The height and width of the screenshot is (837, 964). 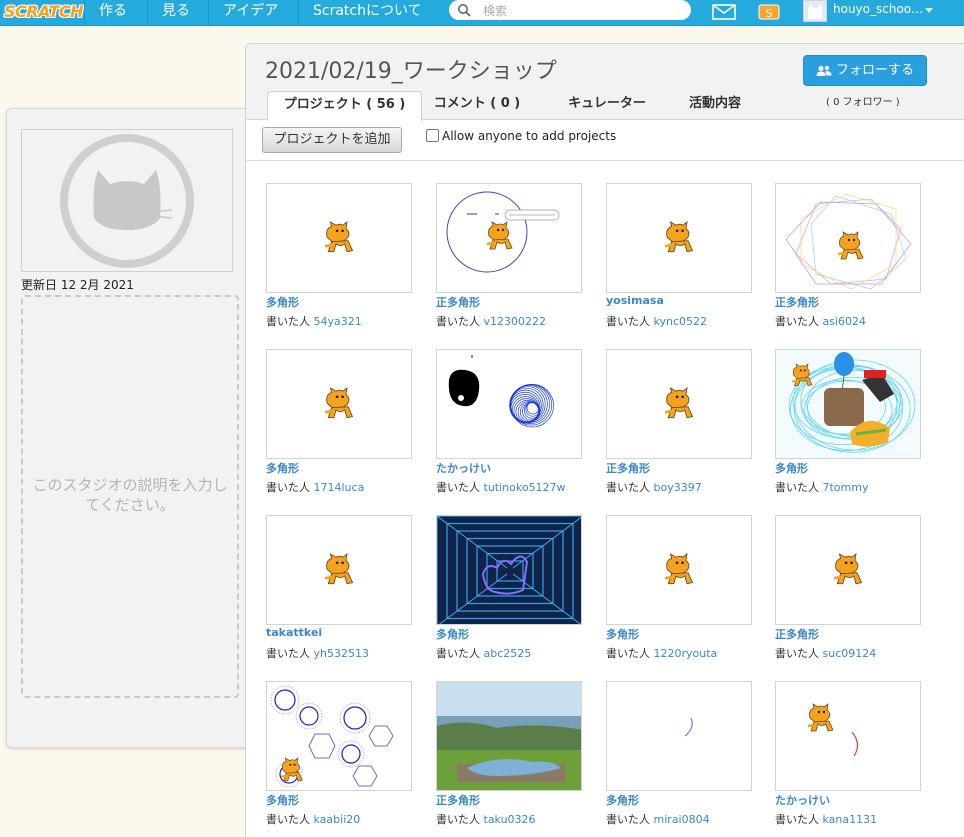 What do you see at coordinates (341, 653) in the screenshot?
I see `author-link: yh532513` at bounding box center [341, 653].